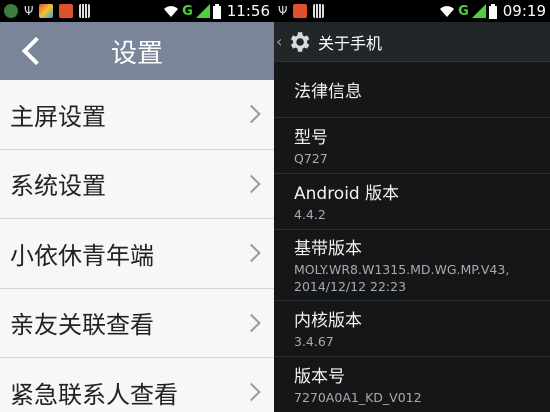  I want to click on list-item-value: Q727, so click(311, 159).